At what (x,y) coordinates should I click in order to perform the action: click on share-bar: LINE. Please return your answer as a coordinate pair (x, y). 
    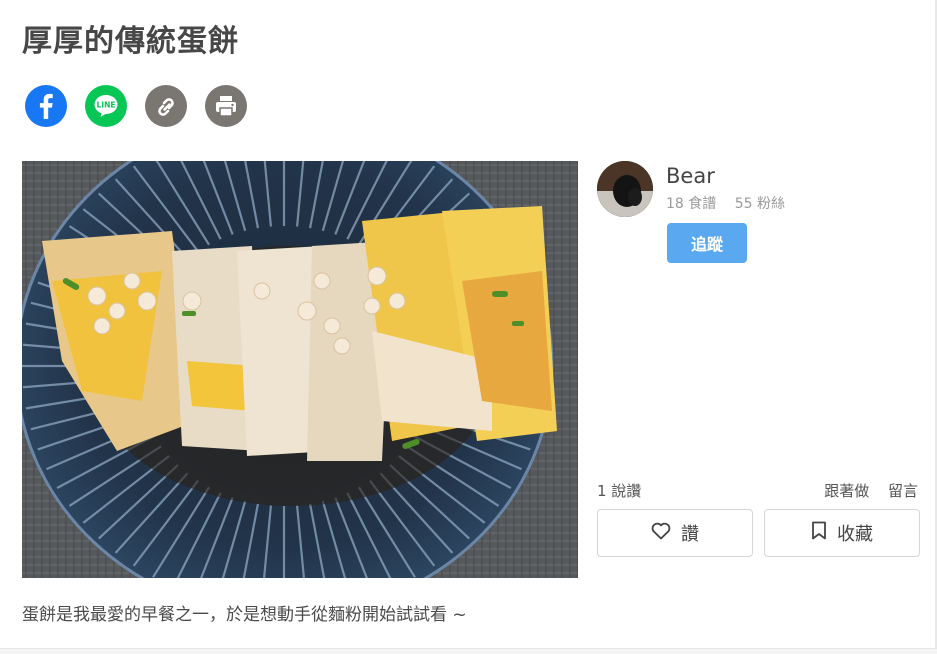
    Looking at the image, I should click on (136, 106).